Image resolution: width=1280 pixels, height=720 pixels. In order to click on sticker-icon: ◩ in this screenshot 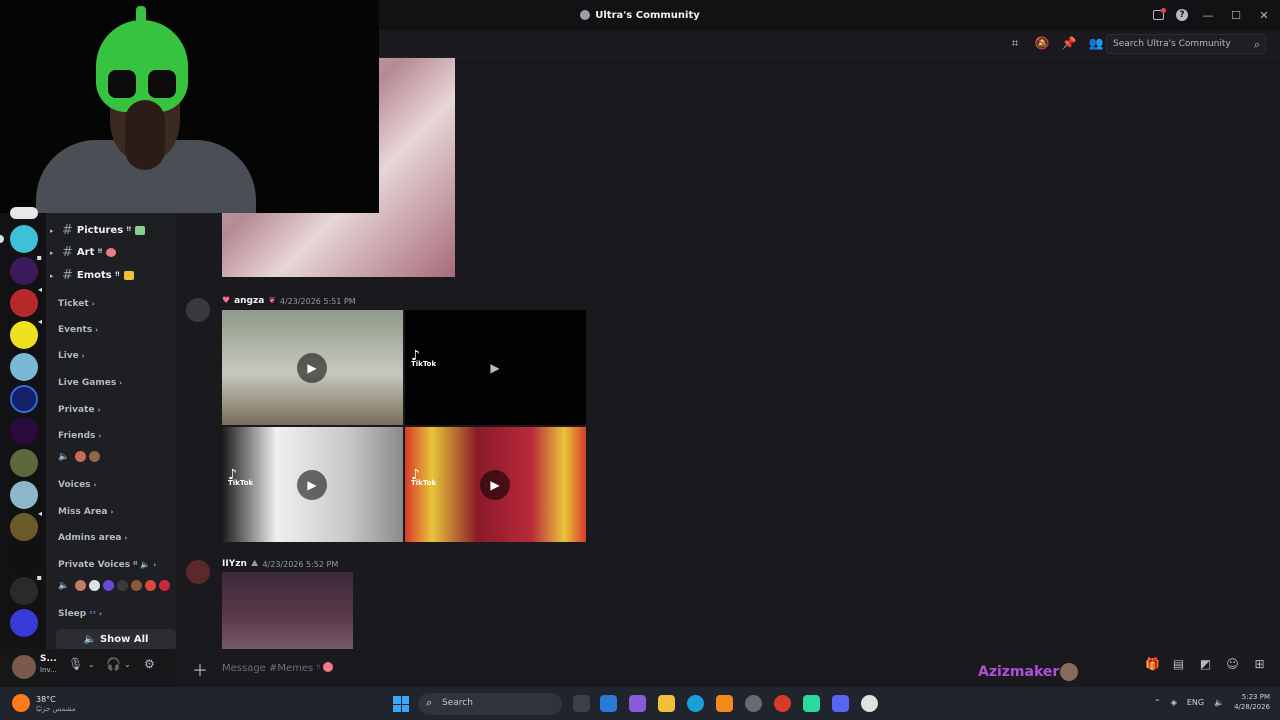, I will do `click(1205, 664)`.